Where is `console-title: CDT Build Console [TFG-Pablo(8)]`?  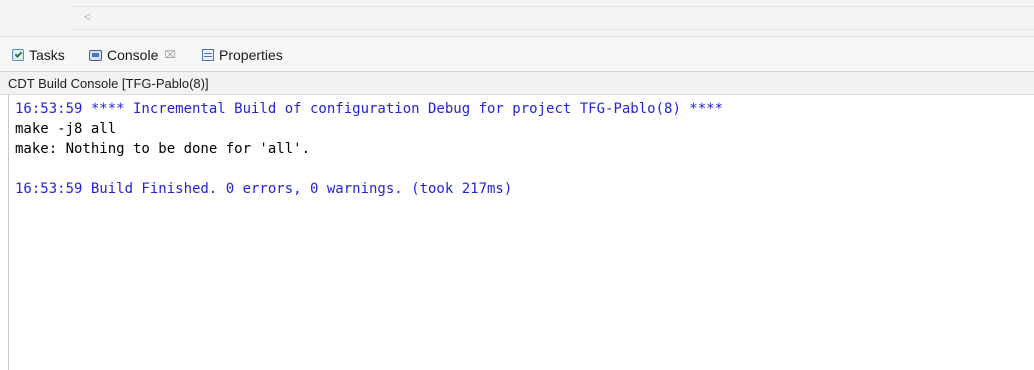 console-title: CDT Build Console [TFG-Pablo(8)] is located at coordinates (108, 83).